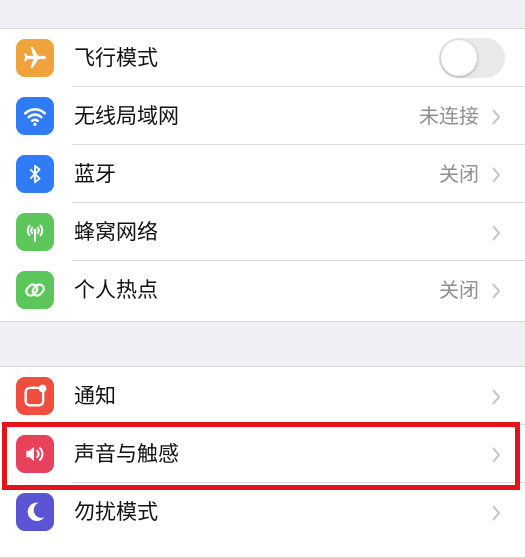 The image size is (525, 558). Describe the element at coordinates (262, 512) in the screenshot. I see `settings-row-do-not-disturb: 勿扰模式` at that location.